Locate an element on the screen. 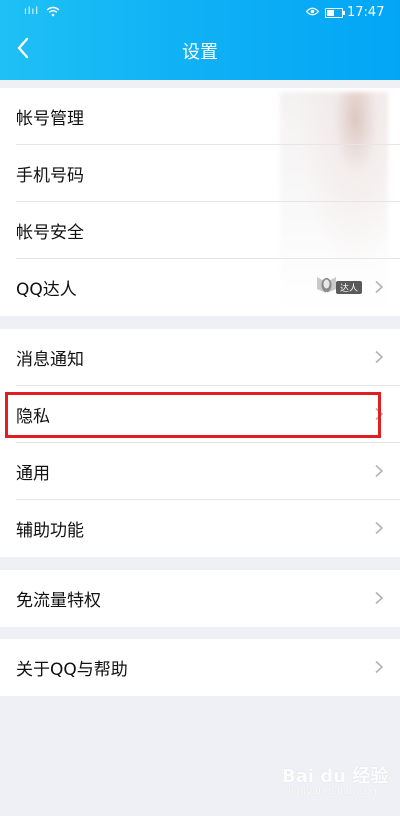 This screenshot has width=400, height=816. settings-group-about: 关于QQ与帮助 is located at coordinates (200, 667).